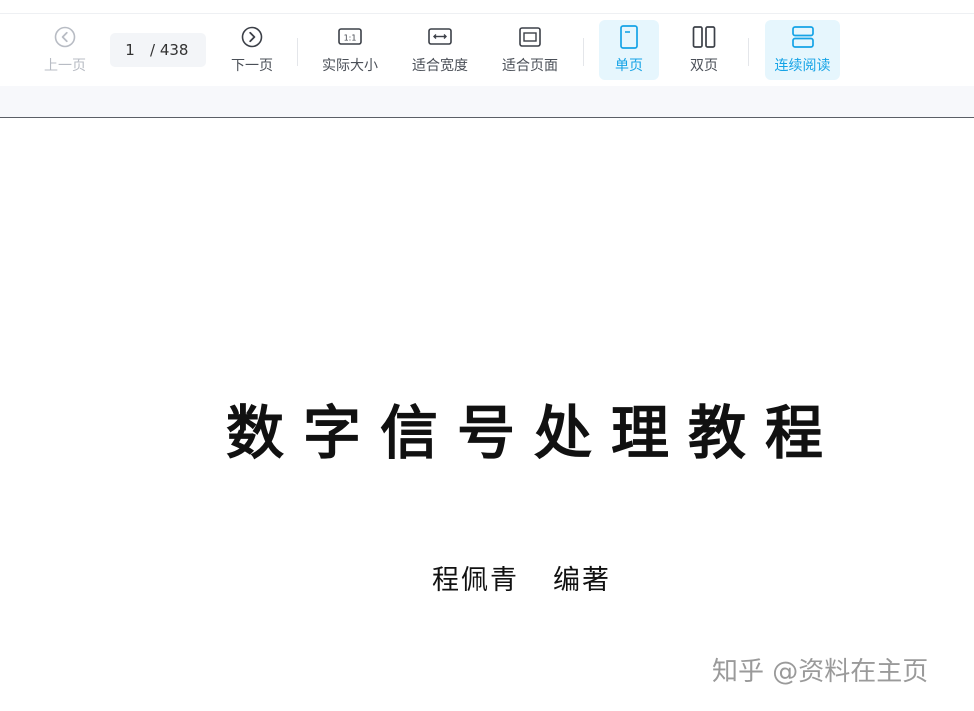 This screenshot has height=711, width=974. Describe the element at coordinates (629, 37) in the screenshot. I see `single-page-icon` at that location.